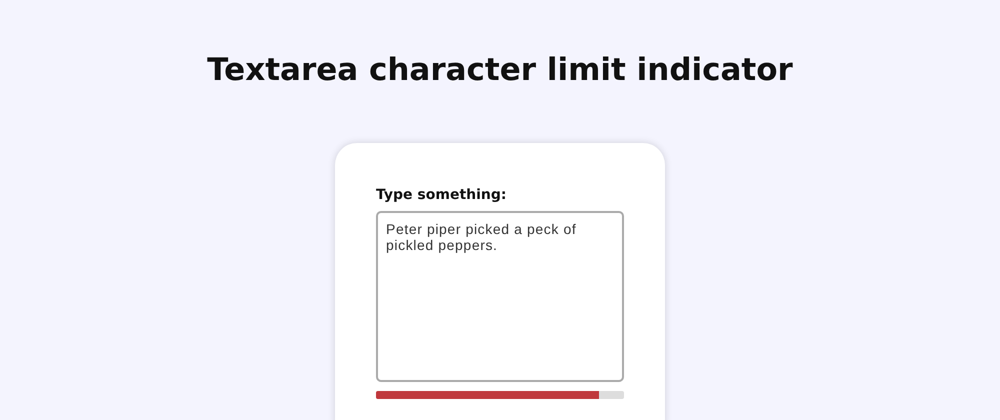 Image resolution: width=1000 pixels, height=420 pixels. What do you see at coordinates (442, 195) in the screenshot?
I see `field-label: Type something:` at bounding box center [442, 195].